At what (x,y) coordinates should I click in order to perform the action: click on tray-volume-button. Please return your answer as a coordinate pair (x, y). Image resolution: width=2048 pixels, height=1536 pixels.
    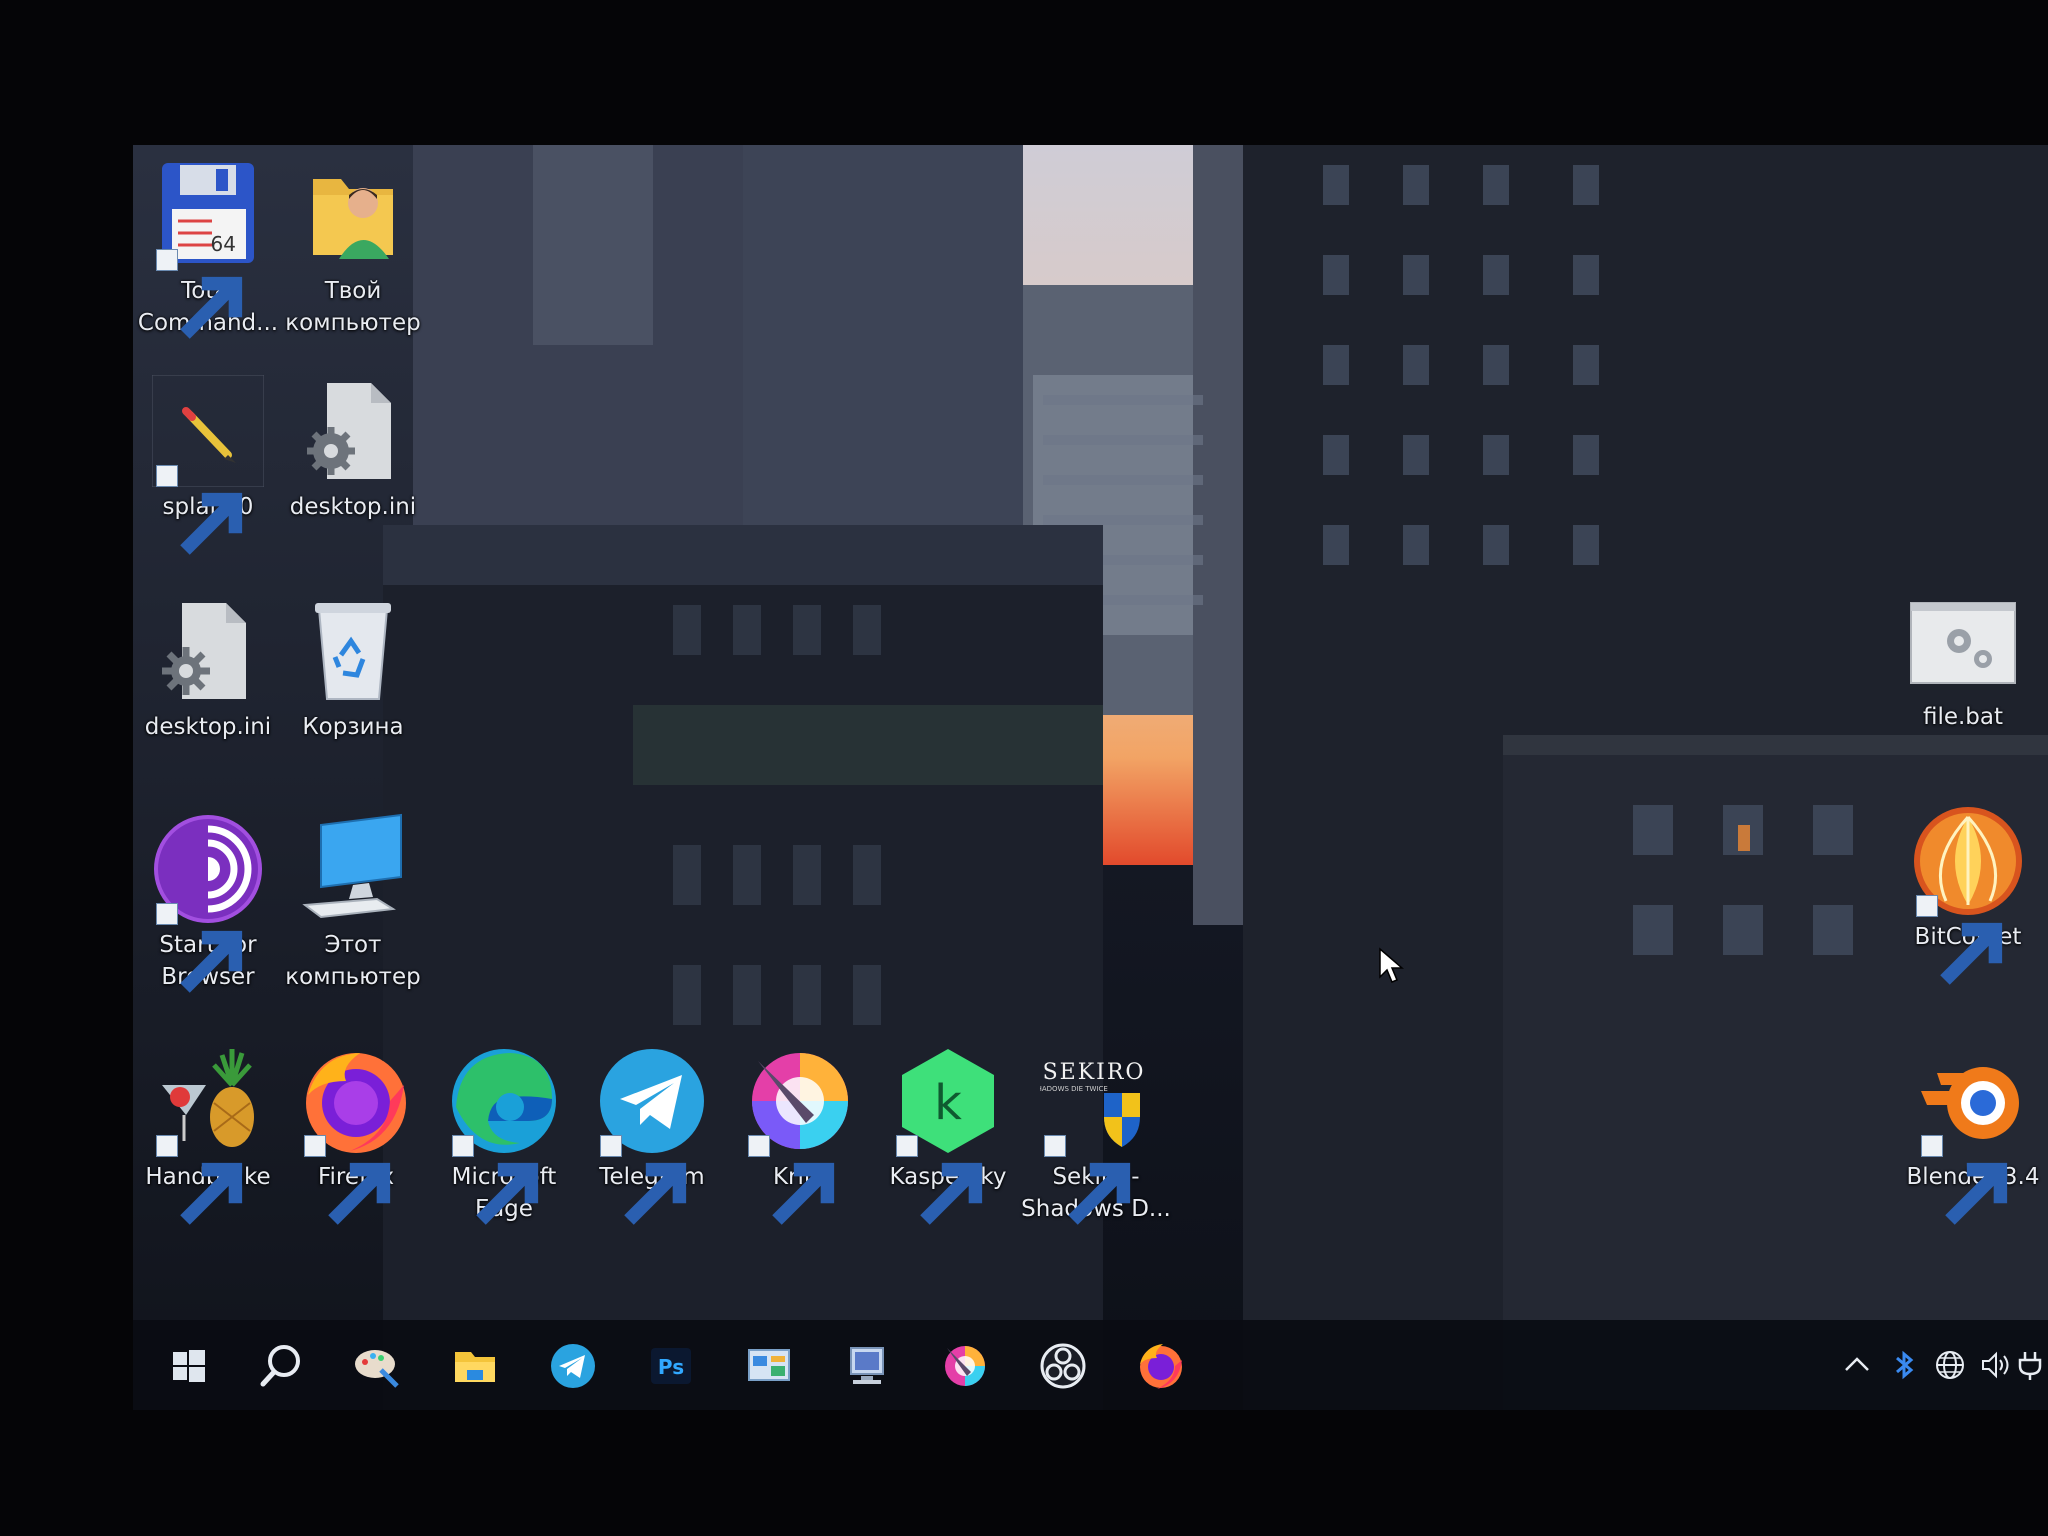
    Looking at the image, I should click on (1996, 1365).